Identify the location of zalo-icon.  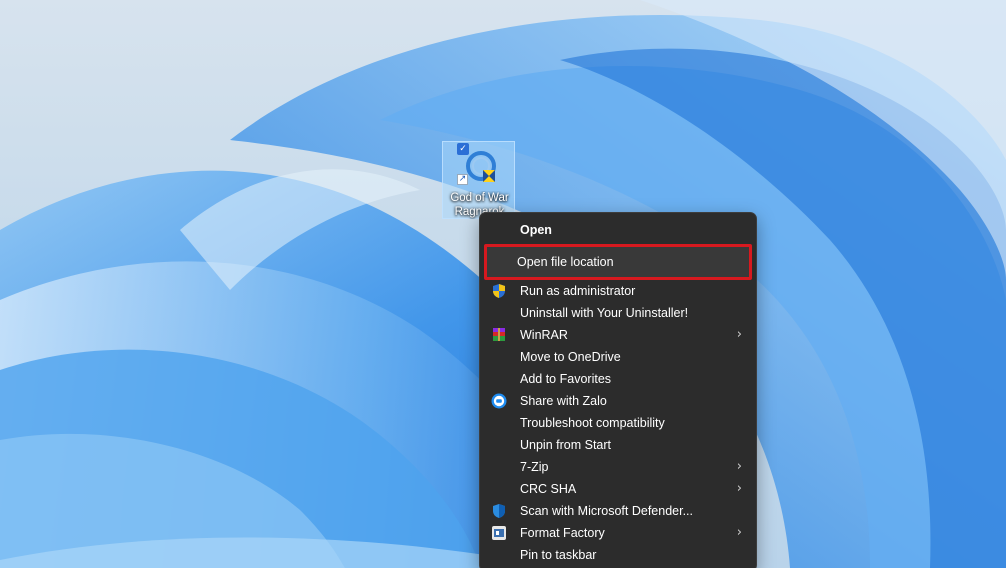
(499, 401).